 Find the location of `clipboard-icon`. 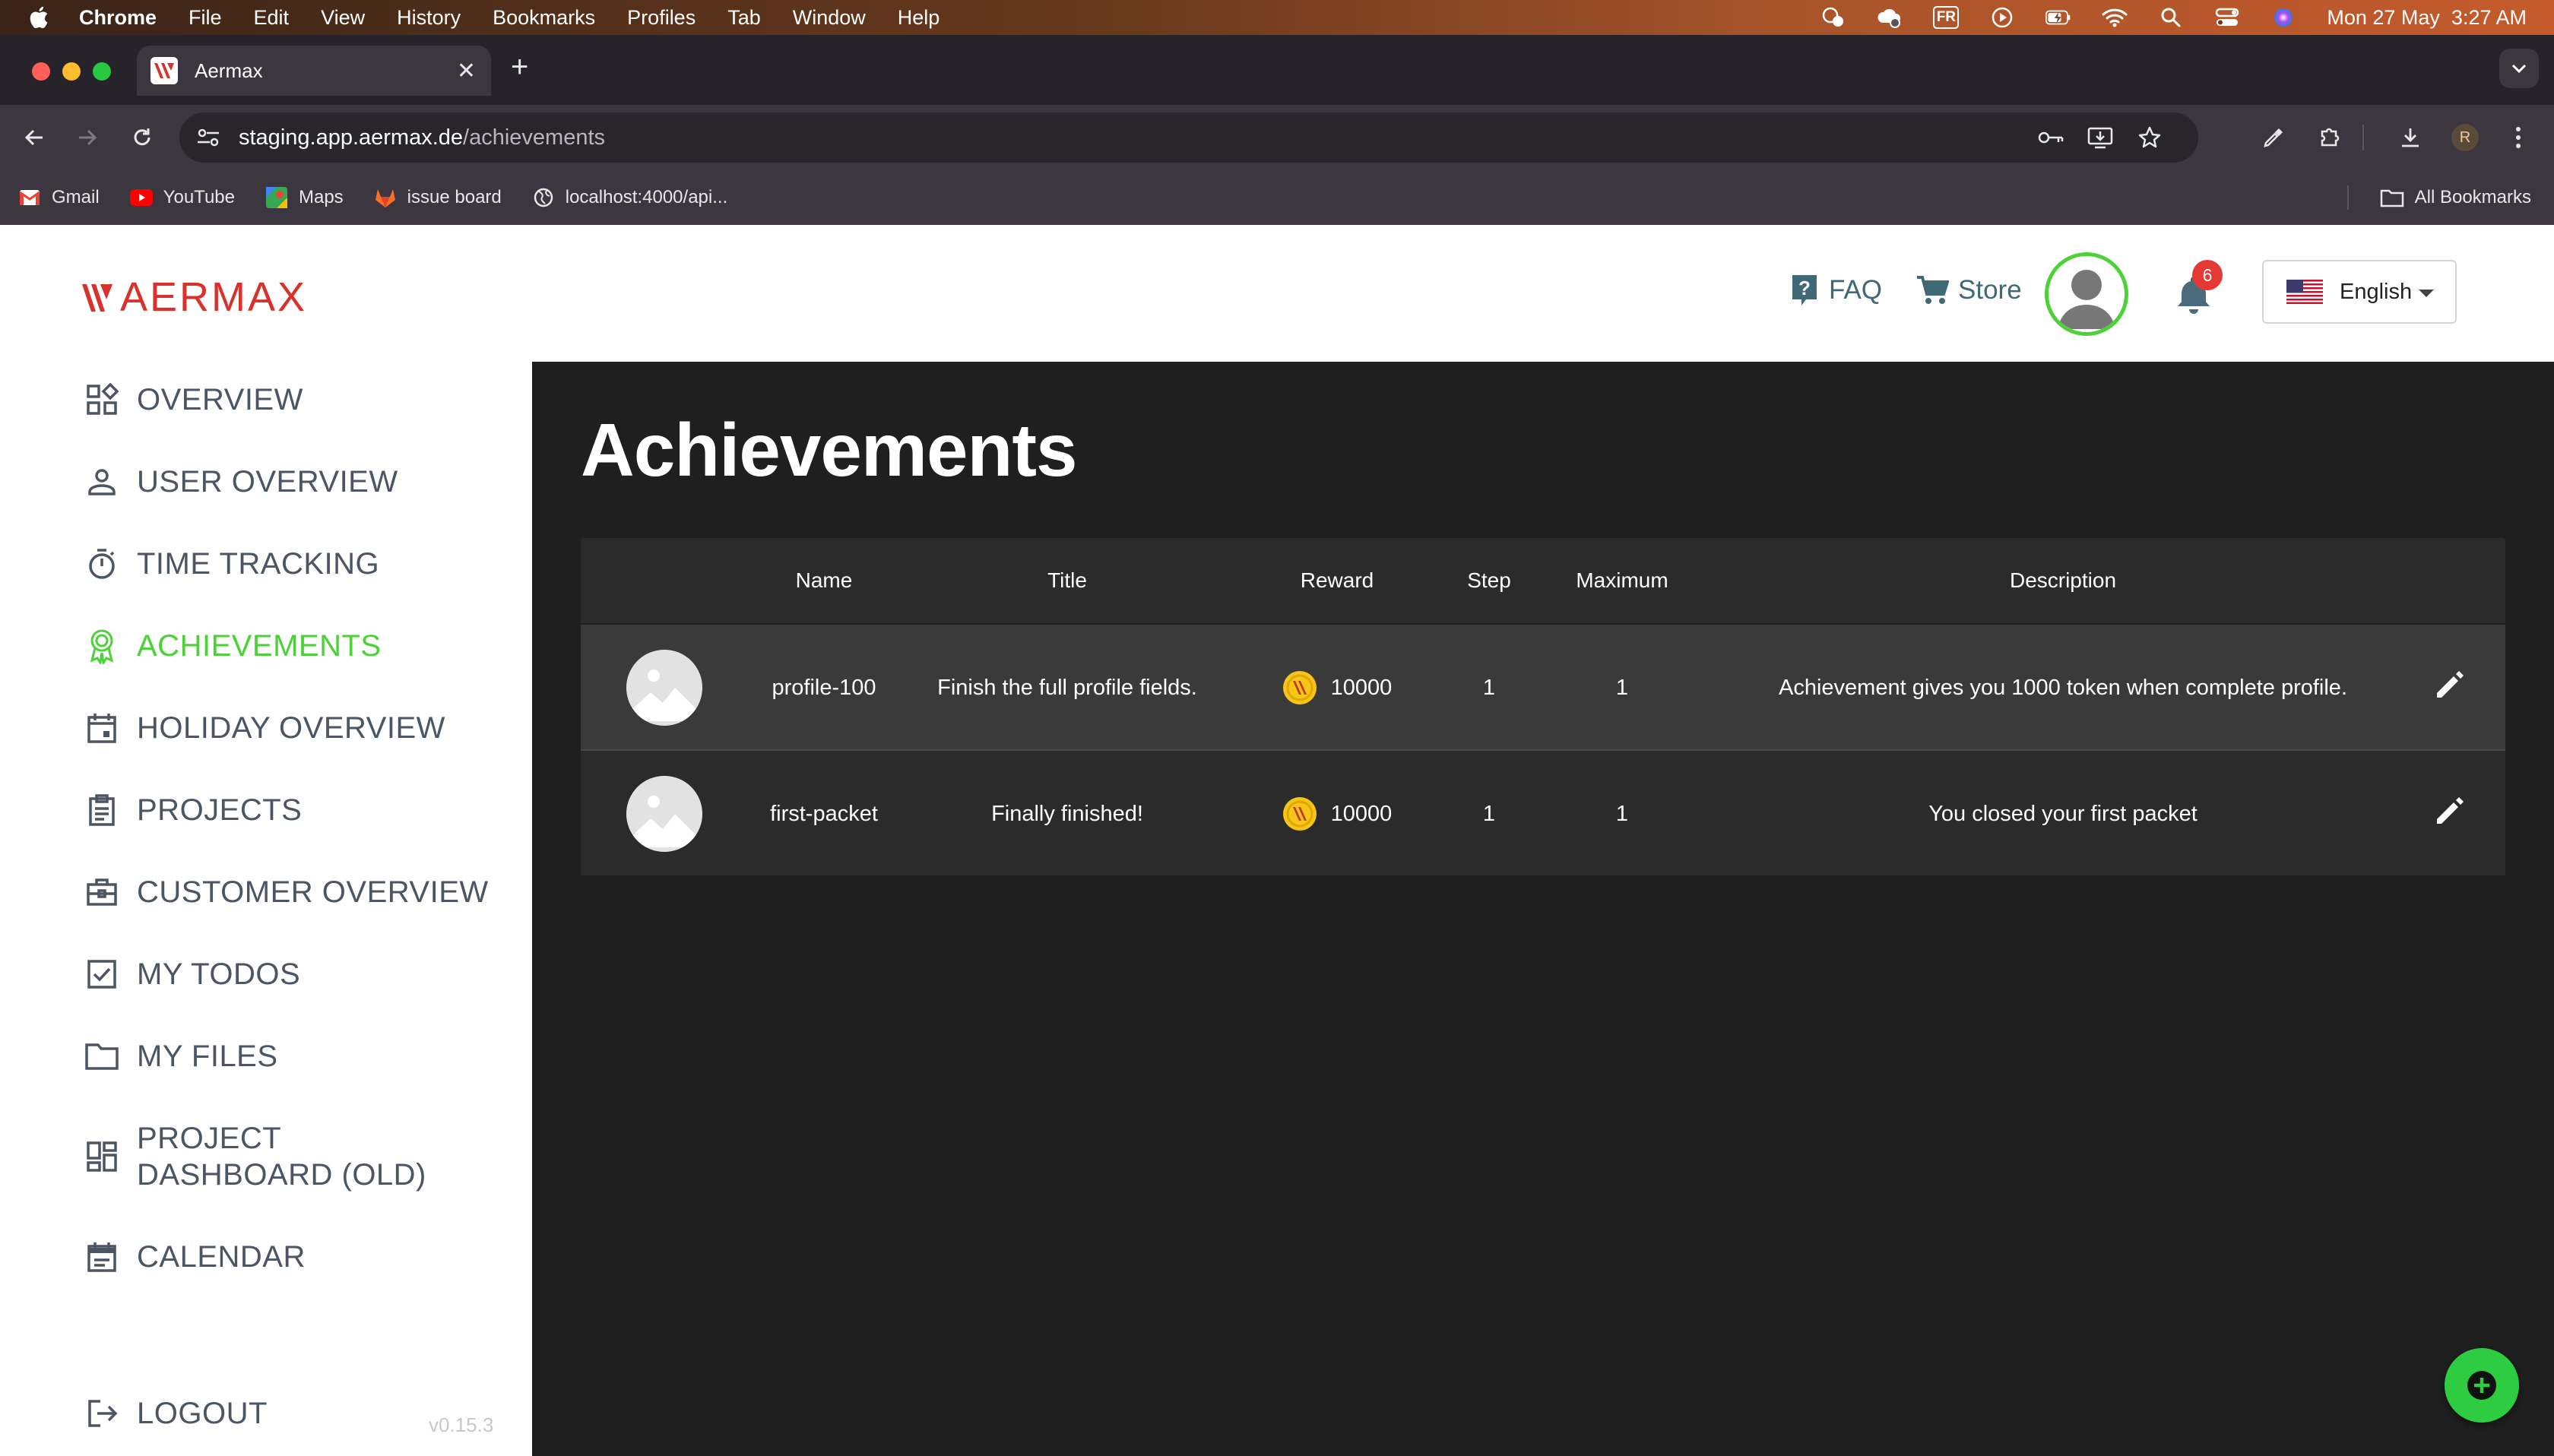

clipboard-icon is located at coordinates (102, 810).